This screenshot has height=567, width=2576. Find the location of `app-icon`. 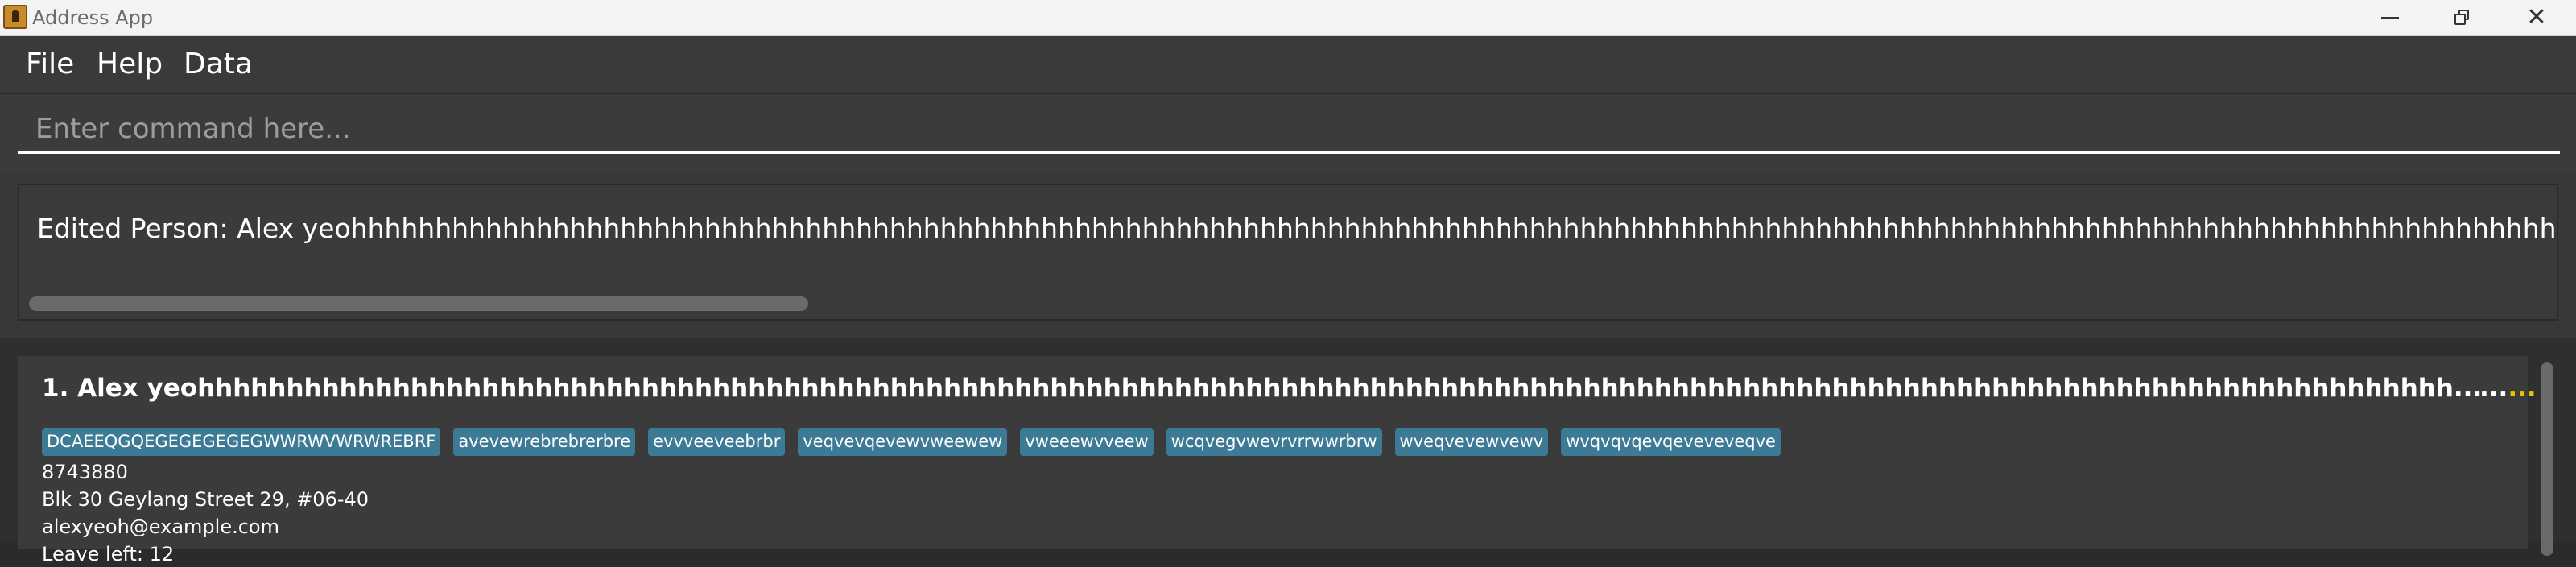

app-icon is located at coordinates (15, 17).